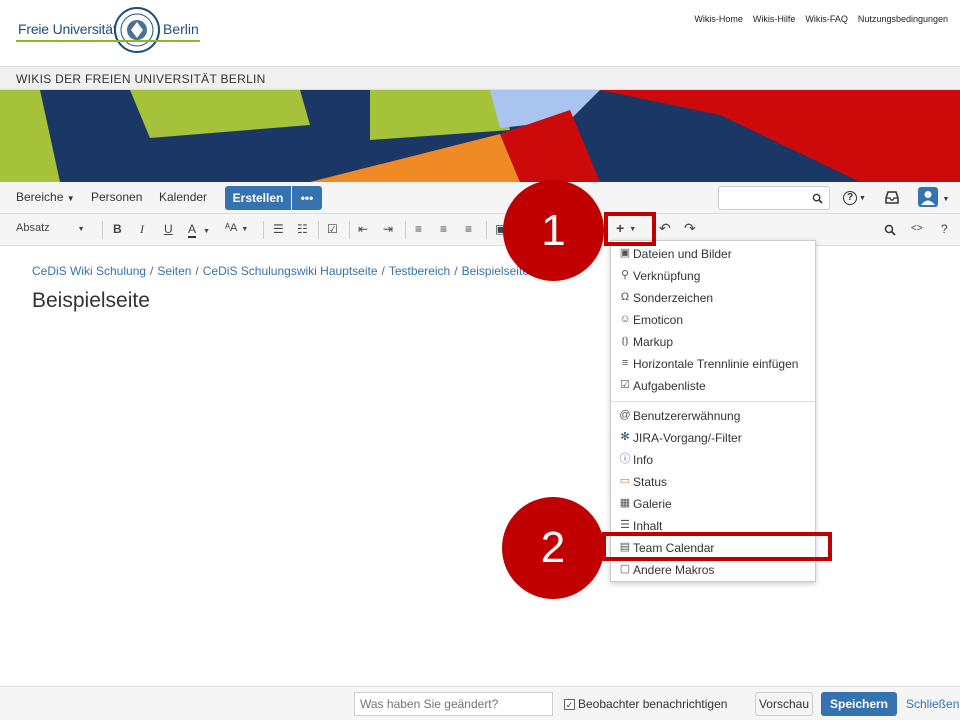 Image resolution: width=960 pixels, height=720 pixels. What do you see at coordinates (307, 198) in the screenshot?
I see `create-more-button: •••` at bounding box center [307, 198].